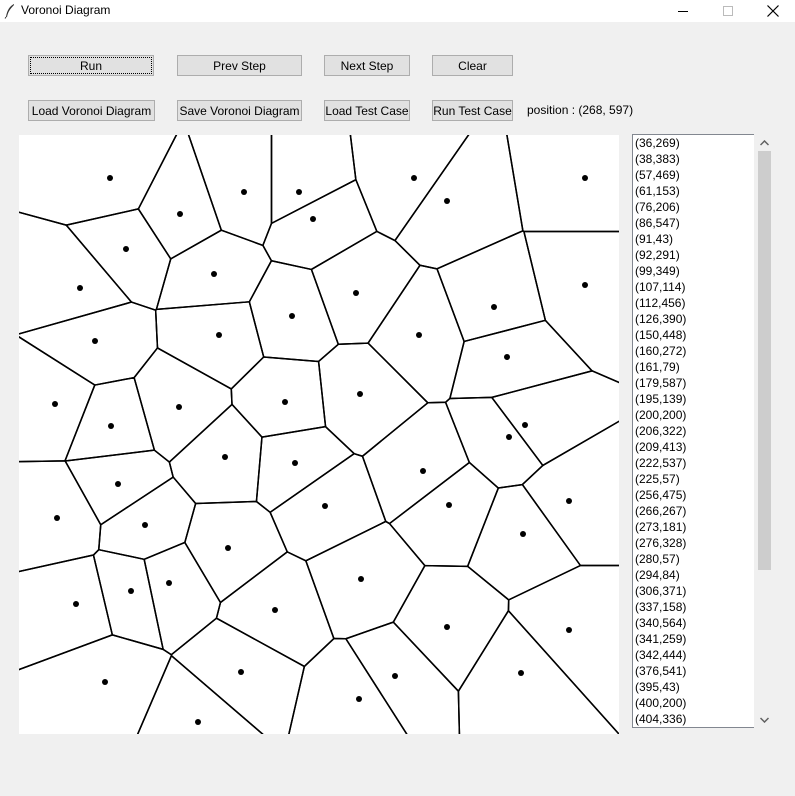 The width and height of the screenshot is (795, 796). Describe the element at coordinates (693, 719) in the screenshot. I see `point-list-item: (404,336)` at that location.